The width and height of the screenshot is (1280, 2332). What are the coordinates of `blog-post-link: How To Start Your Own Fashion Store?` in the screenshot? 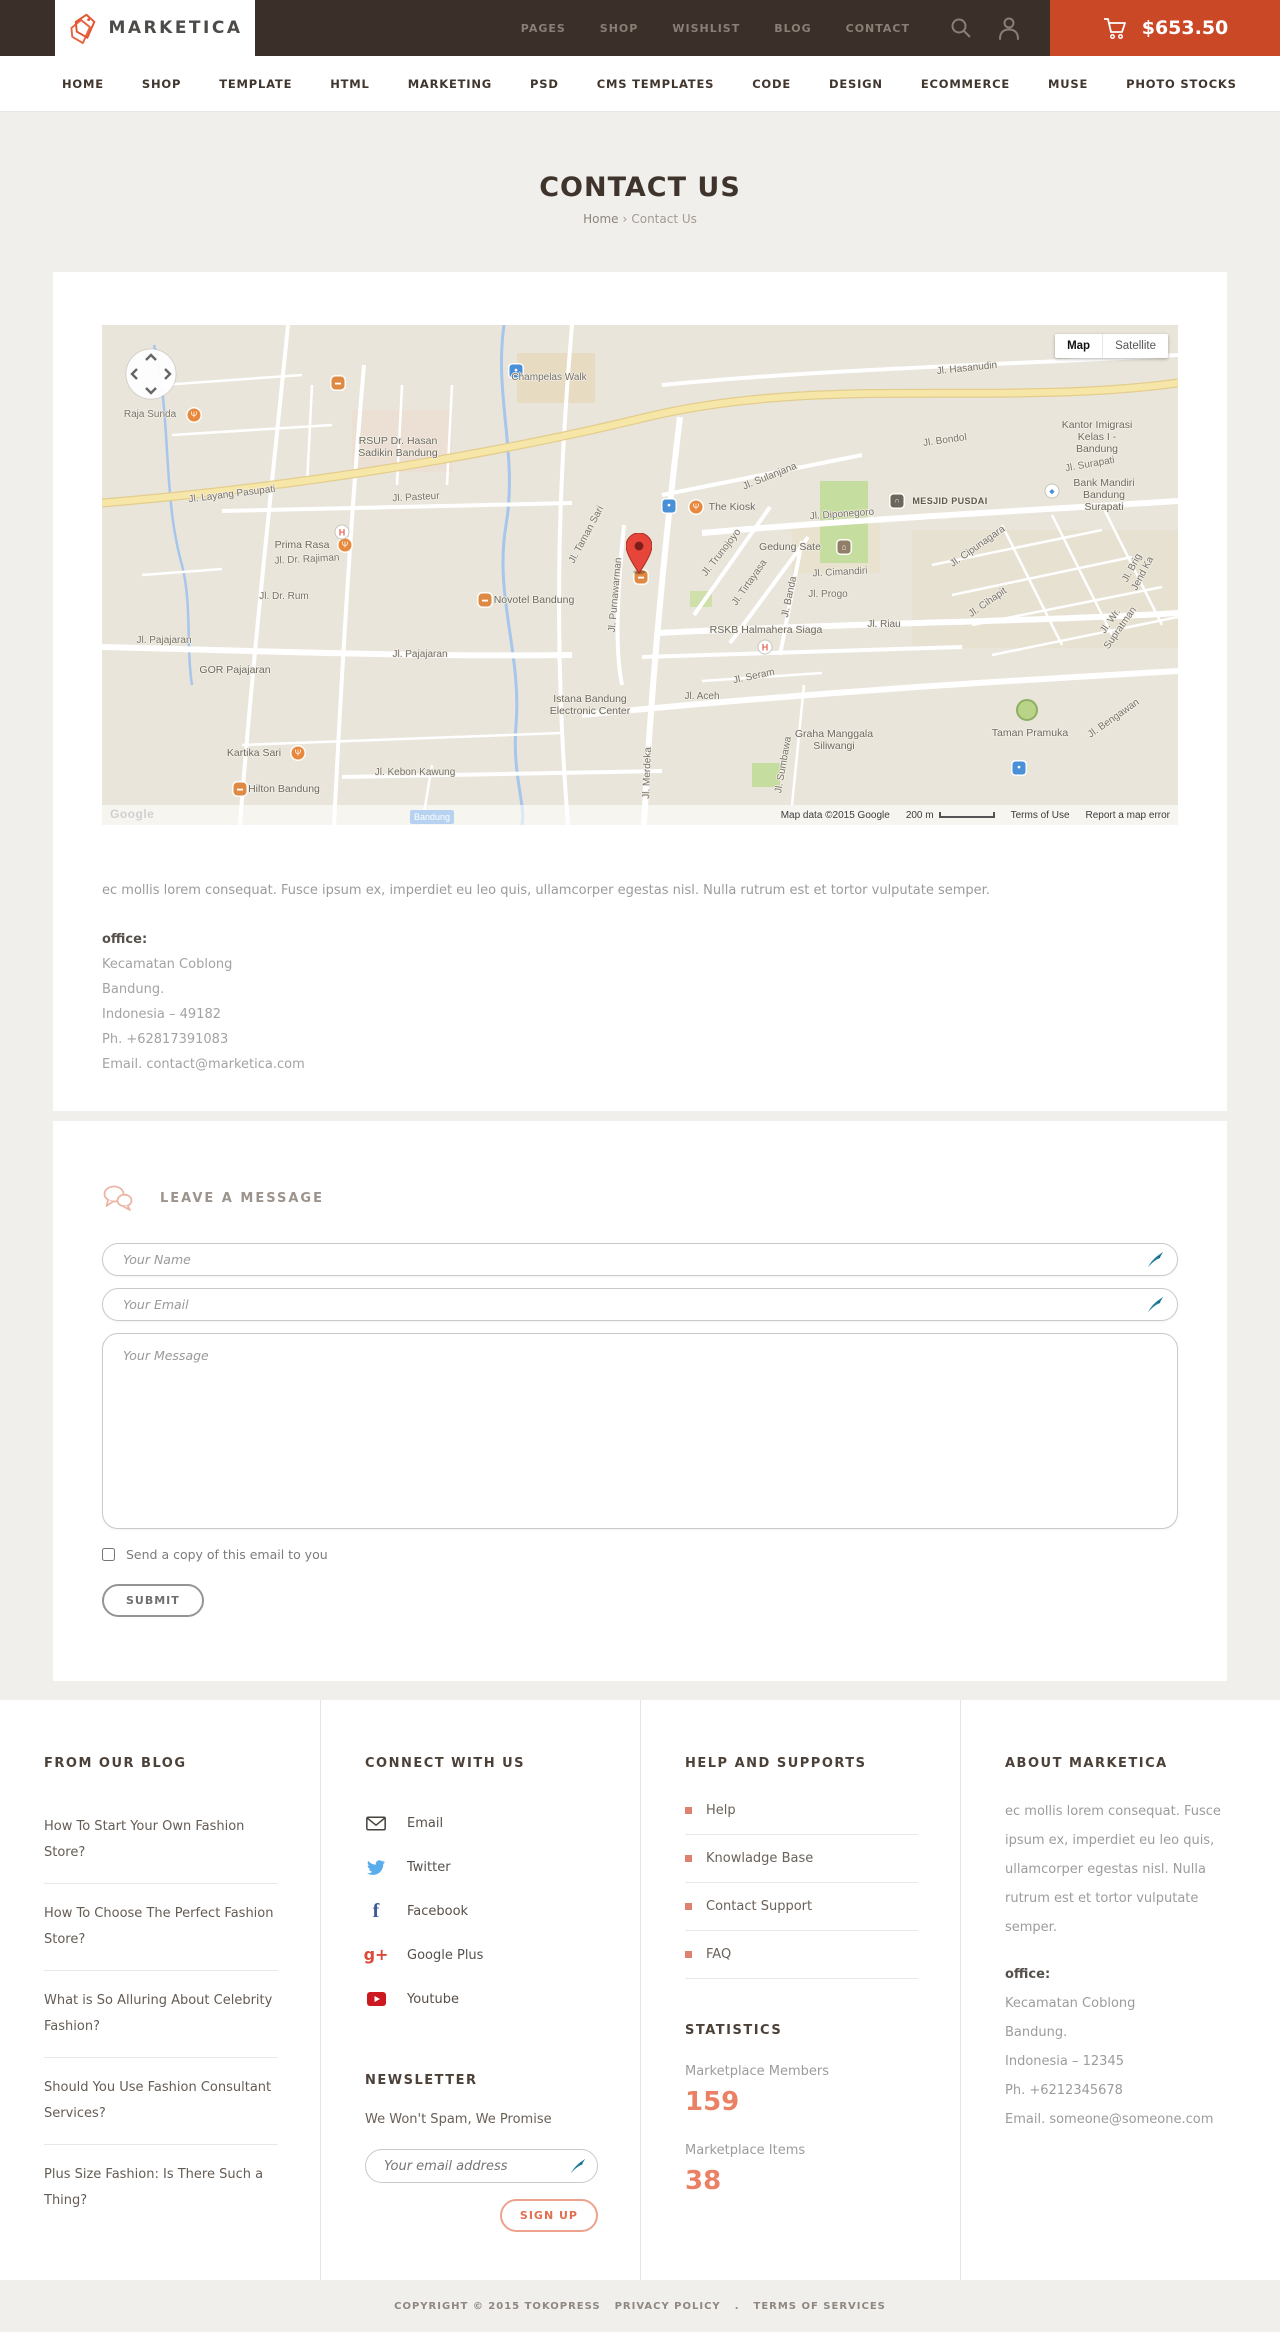 It's located at (161, 1840).